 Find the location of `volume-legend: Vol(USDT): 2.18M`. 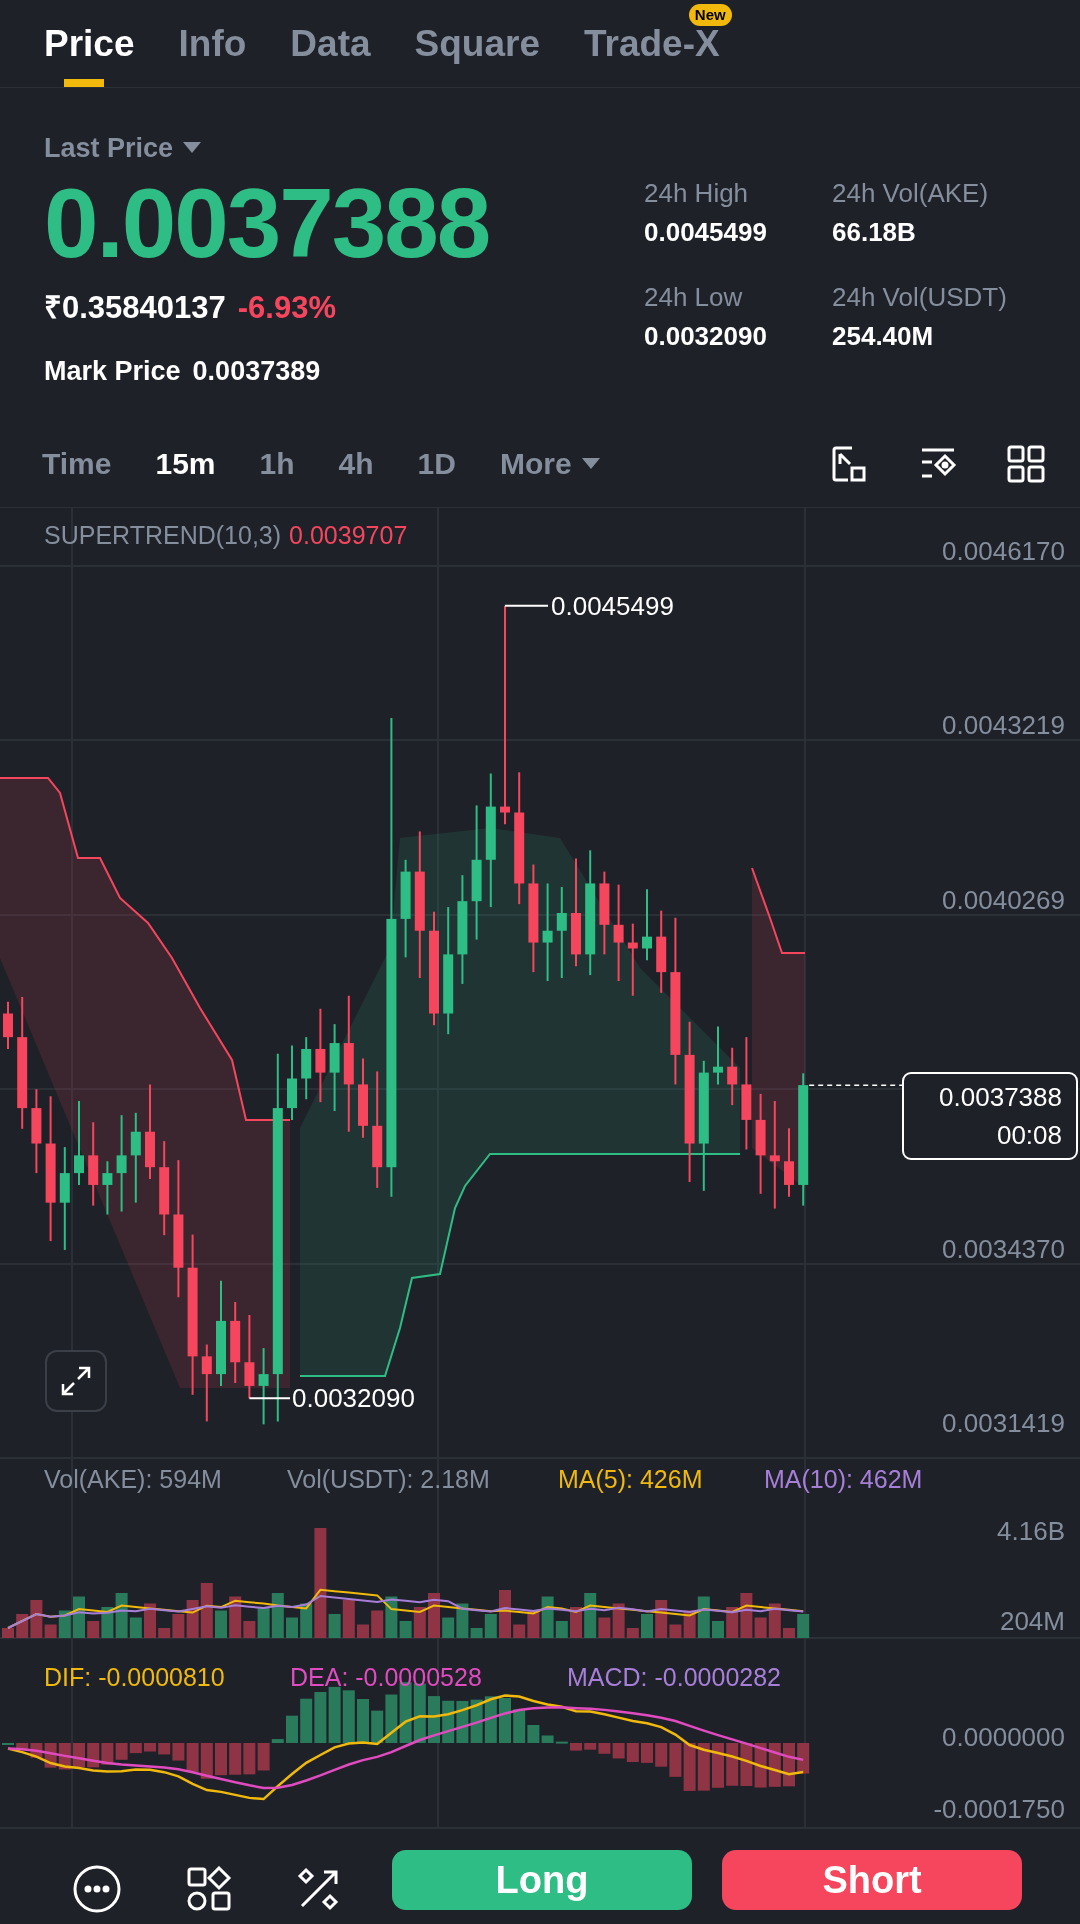

volume-legend: Vol(USDT): 2.18M is located at coordinates (388, 1479).